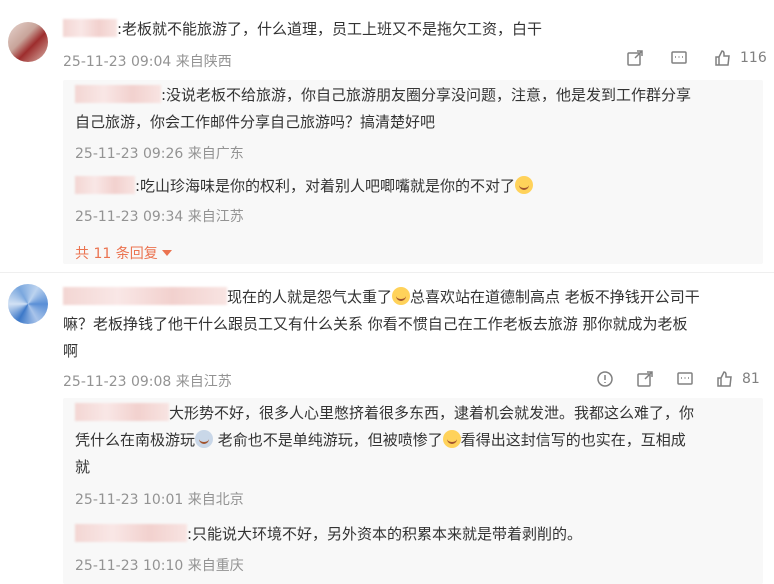 This screenshot has height=584, width=774. Describe the element at coordinates (573, 440) in the screenshot. I see `reply-text: 看得出这封信写的也实在，互相成` at that location.